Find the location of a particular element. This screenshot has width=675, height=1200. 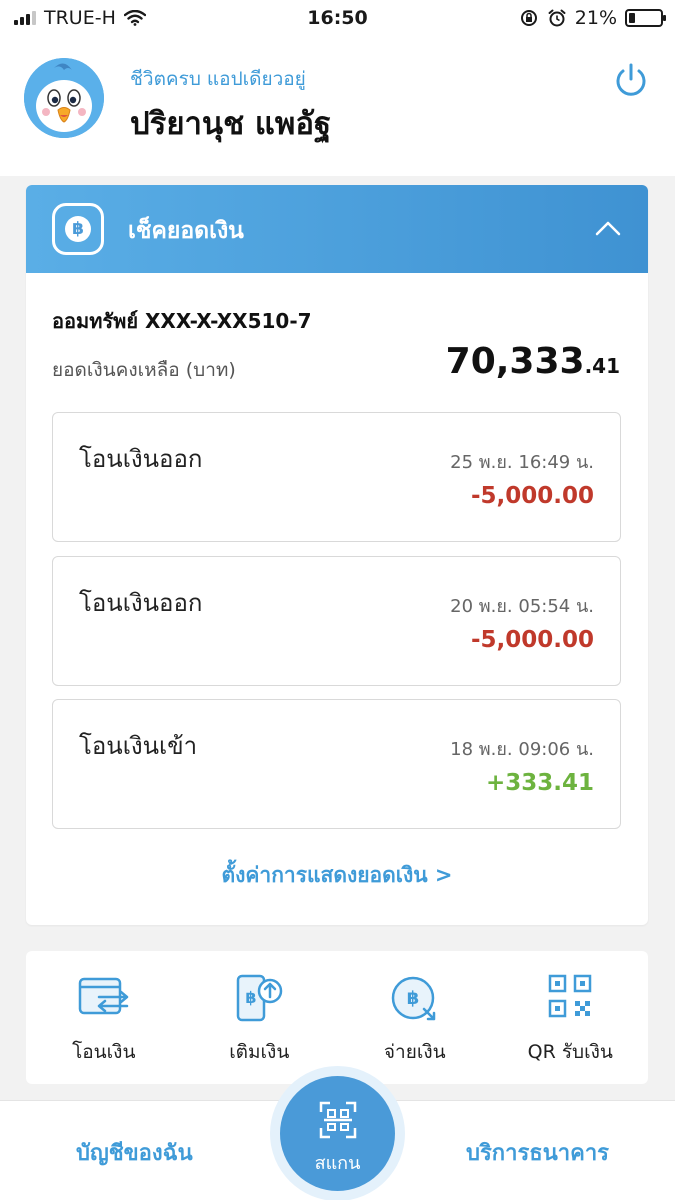

tab-my-account: บัญชีของฉัน is located at coordinates (134, 1152).